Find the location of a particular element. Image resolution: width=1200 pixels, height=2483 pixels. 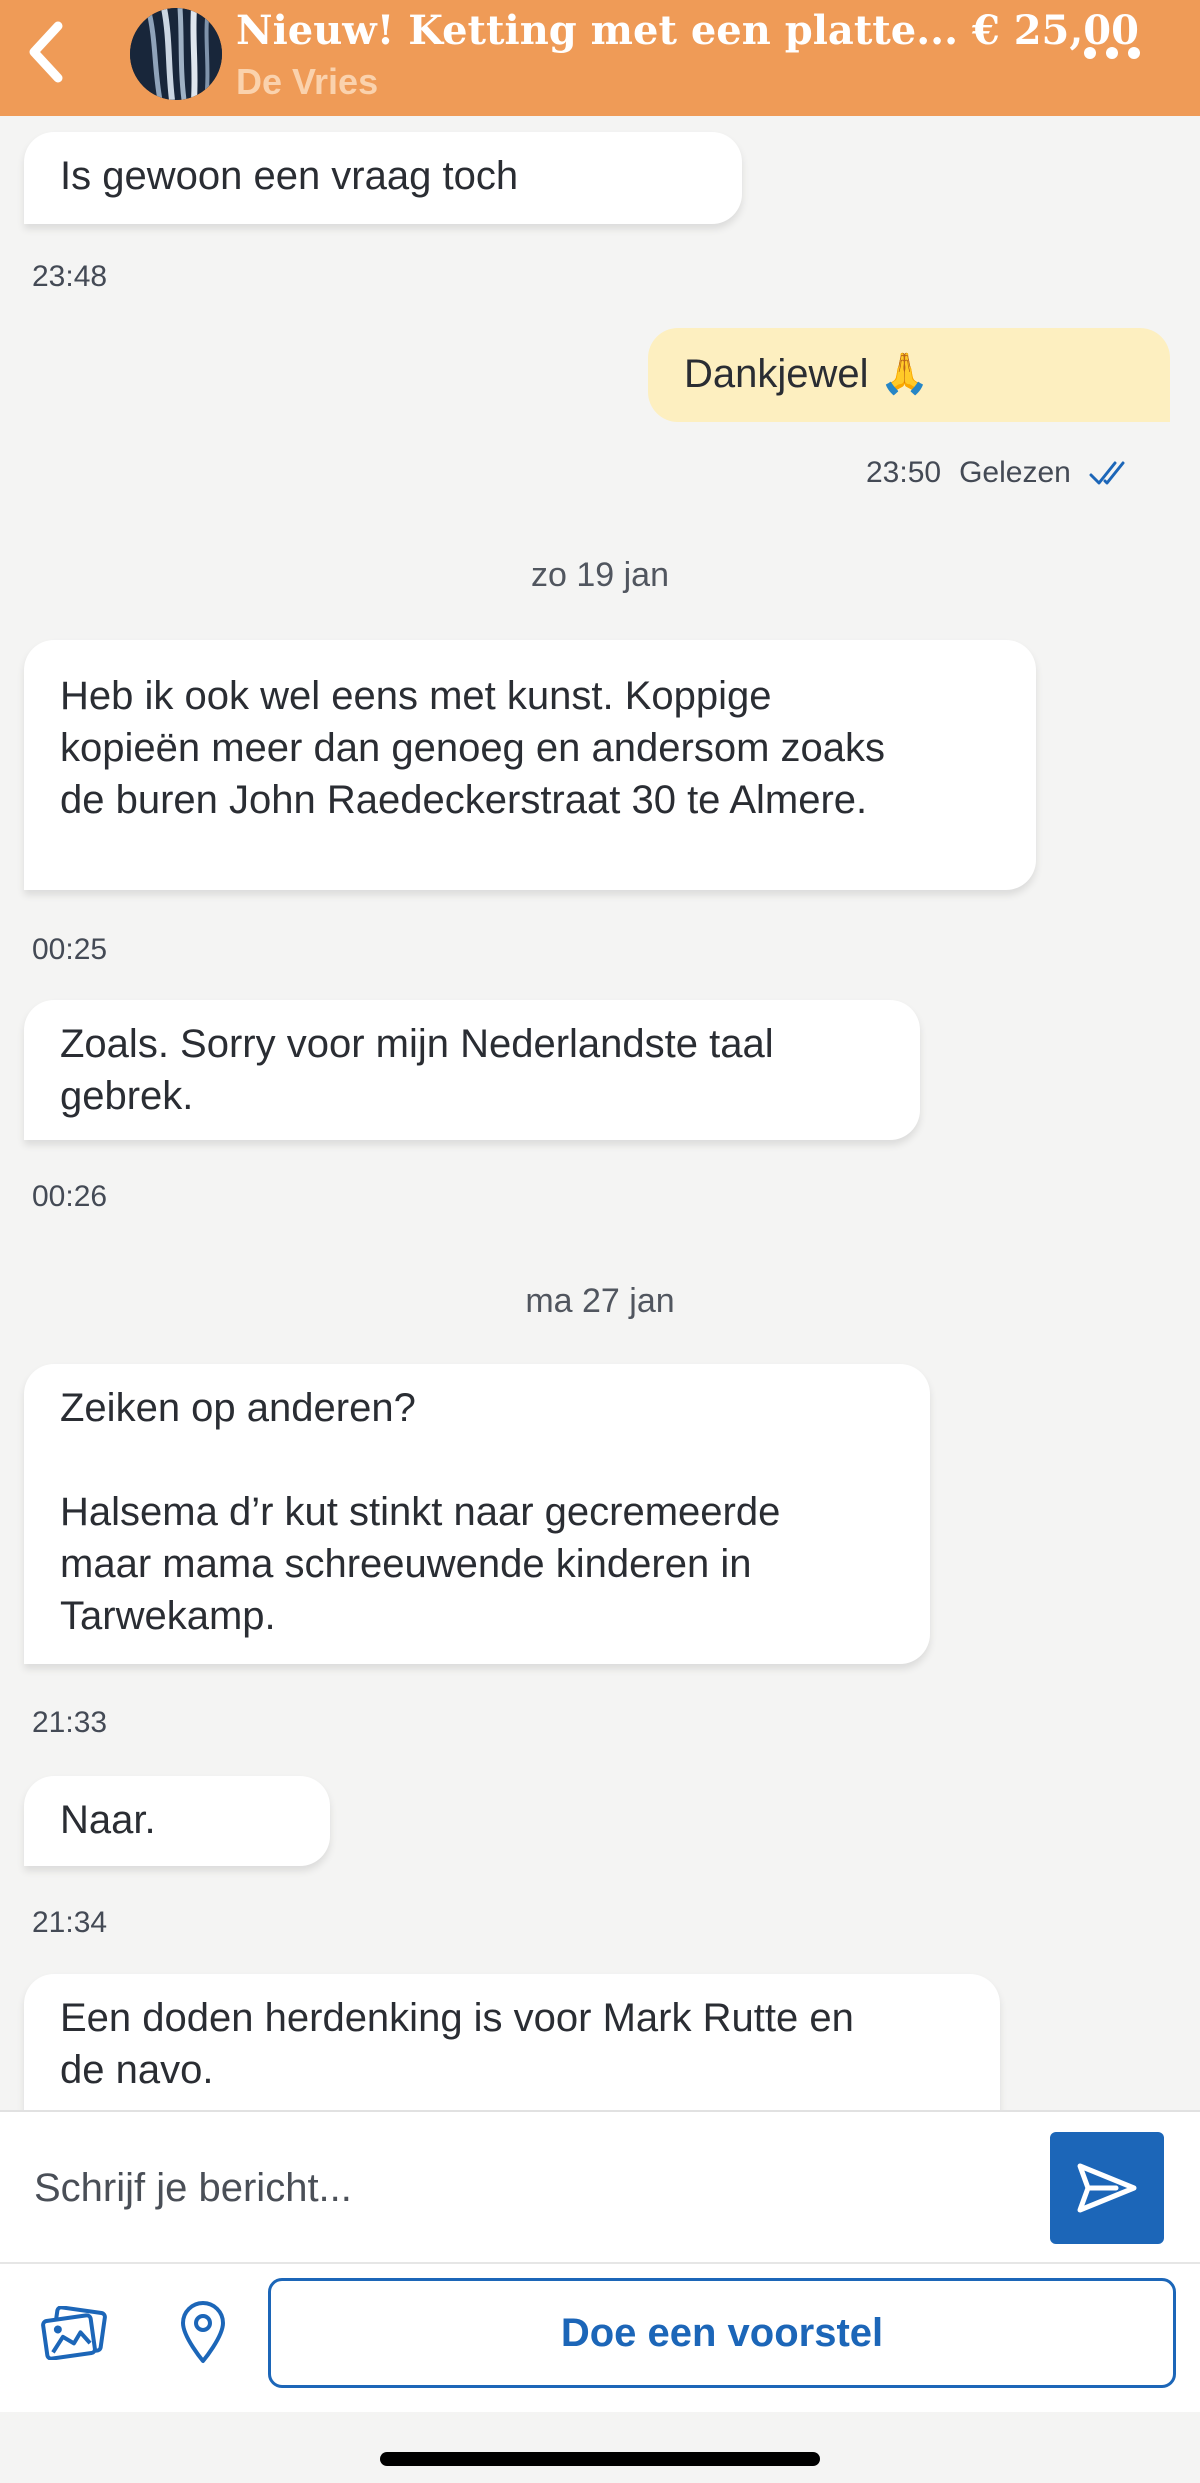

home-indicator is located at coordinates (600, 2459).